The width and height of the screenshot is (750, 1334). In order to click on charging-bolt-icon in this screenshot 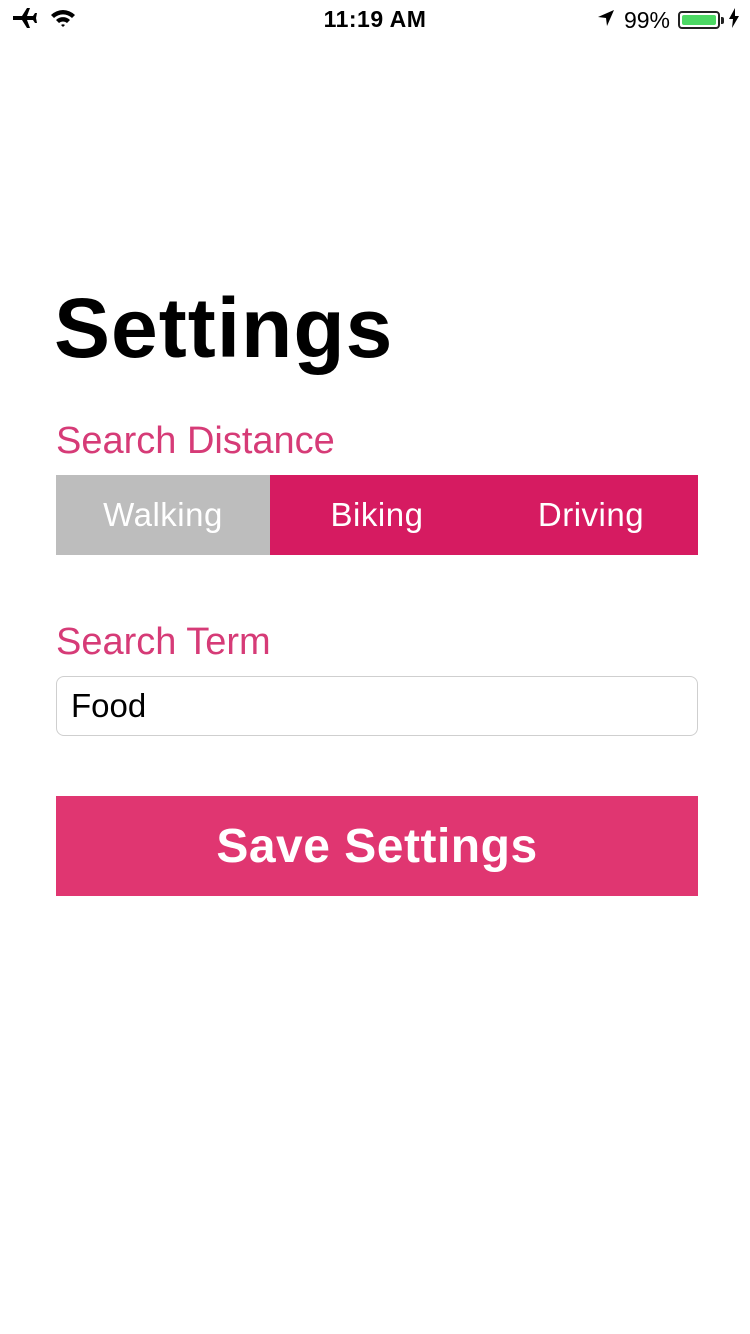, I will do `click(734, 20)`.